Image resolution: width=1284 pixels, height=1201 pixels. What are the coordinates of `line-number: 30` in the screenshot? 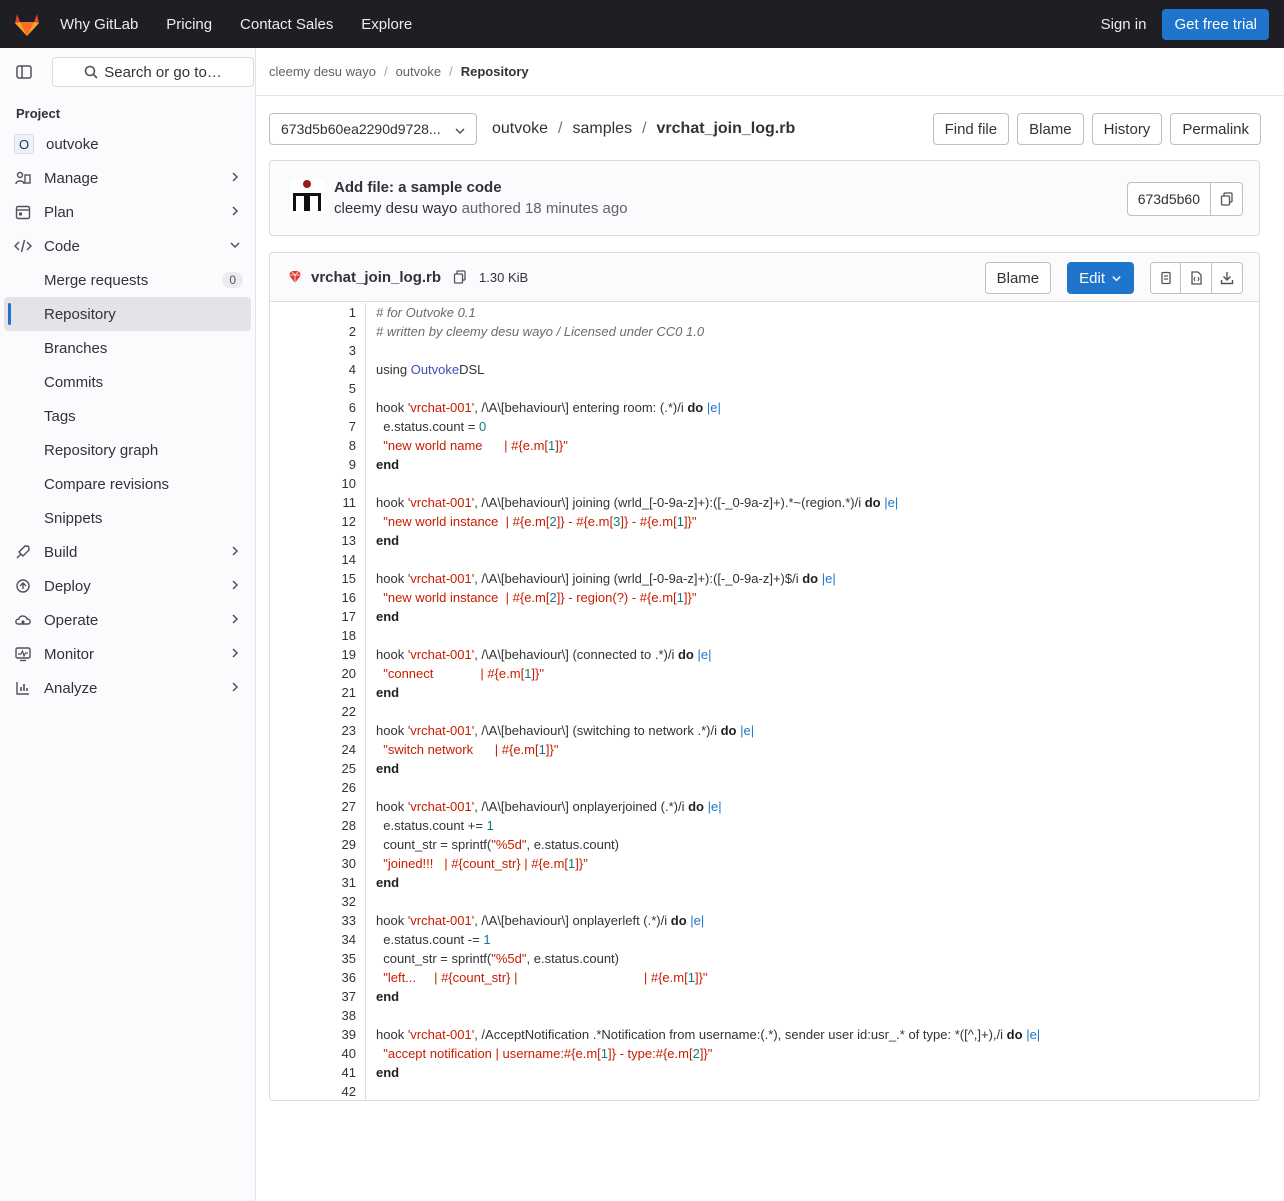 It's located at (313, 863).